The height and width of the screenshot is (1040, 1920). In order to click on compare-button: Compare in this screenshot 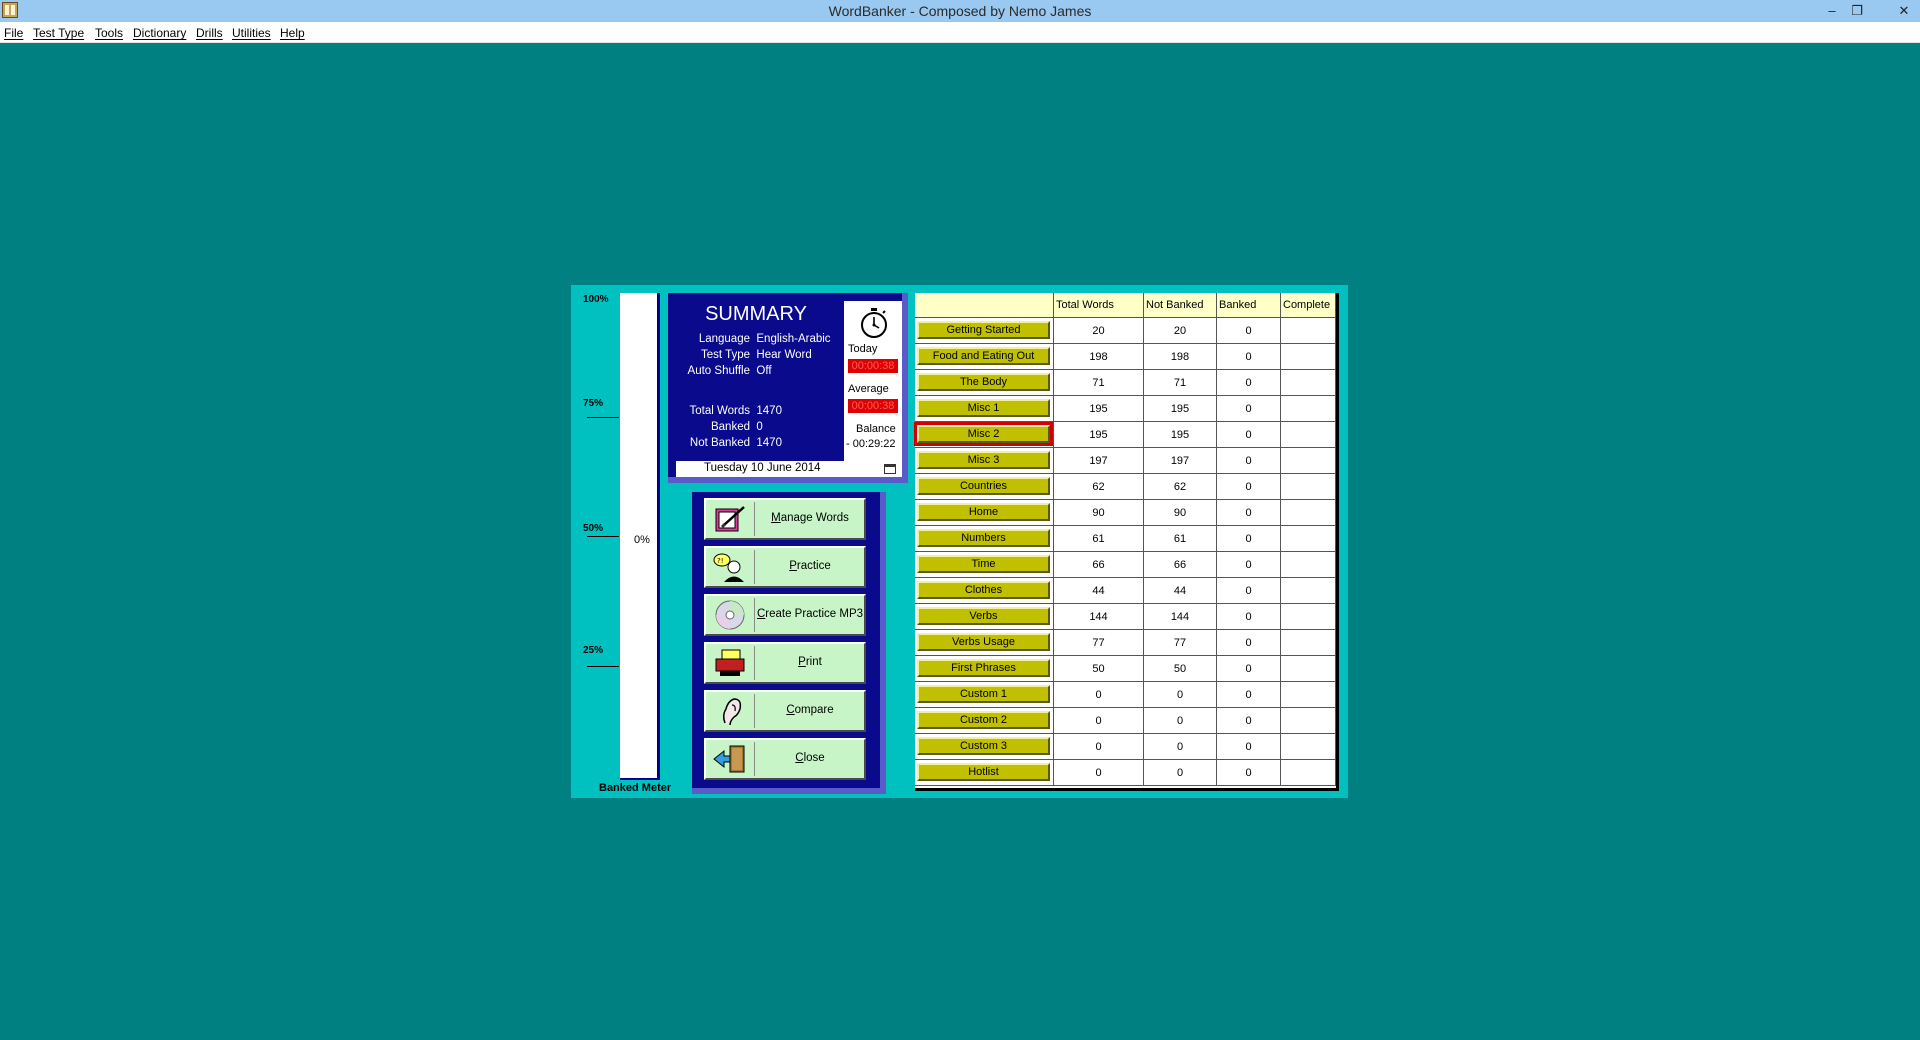, I will do `click(785, 711)`.